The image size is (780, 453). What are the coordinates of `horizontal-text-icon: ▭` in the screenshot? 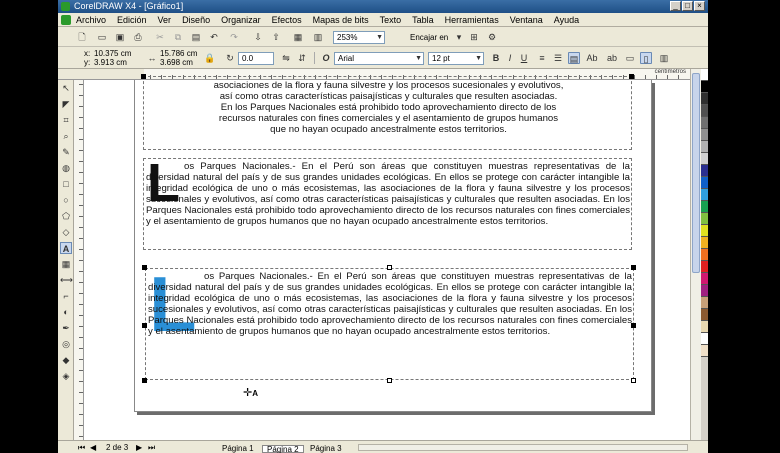 It's located at (630, 58).